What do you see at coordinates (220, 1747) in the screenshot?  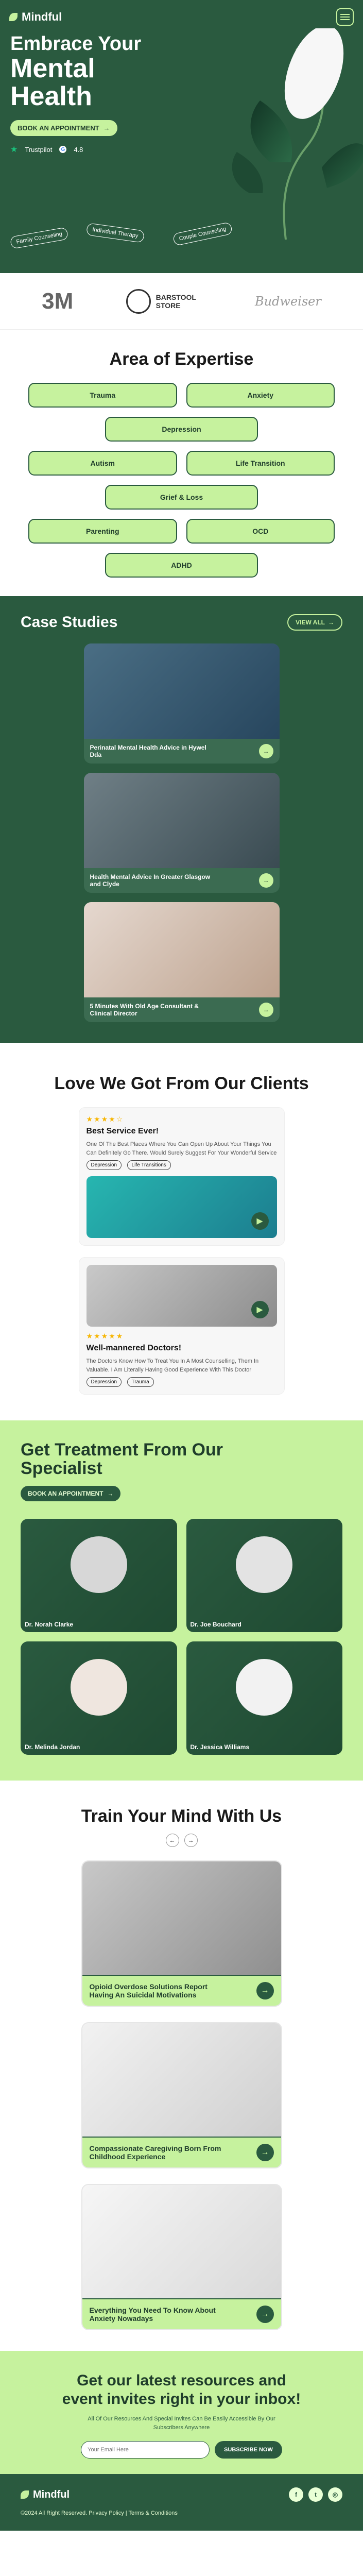 I see `specialist-name: Dr. Jessica Williams` at bounding box center [220, 1747].